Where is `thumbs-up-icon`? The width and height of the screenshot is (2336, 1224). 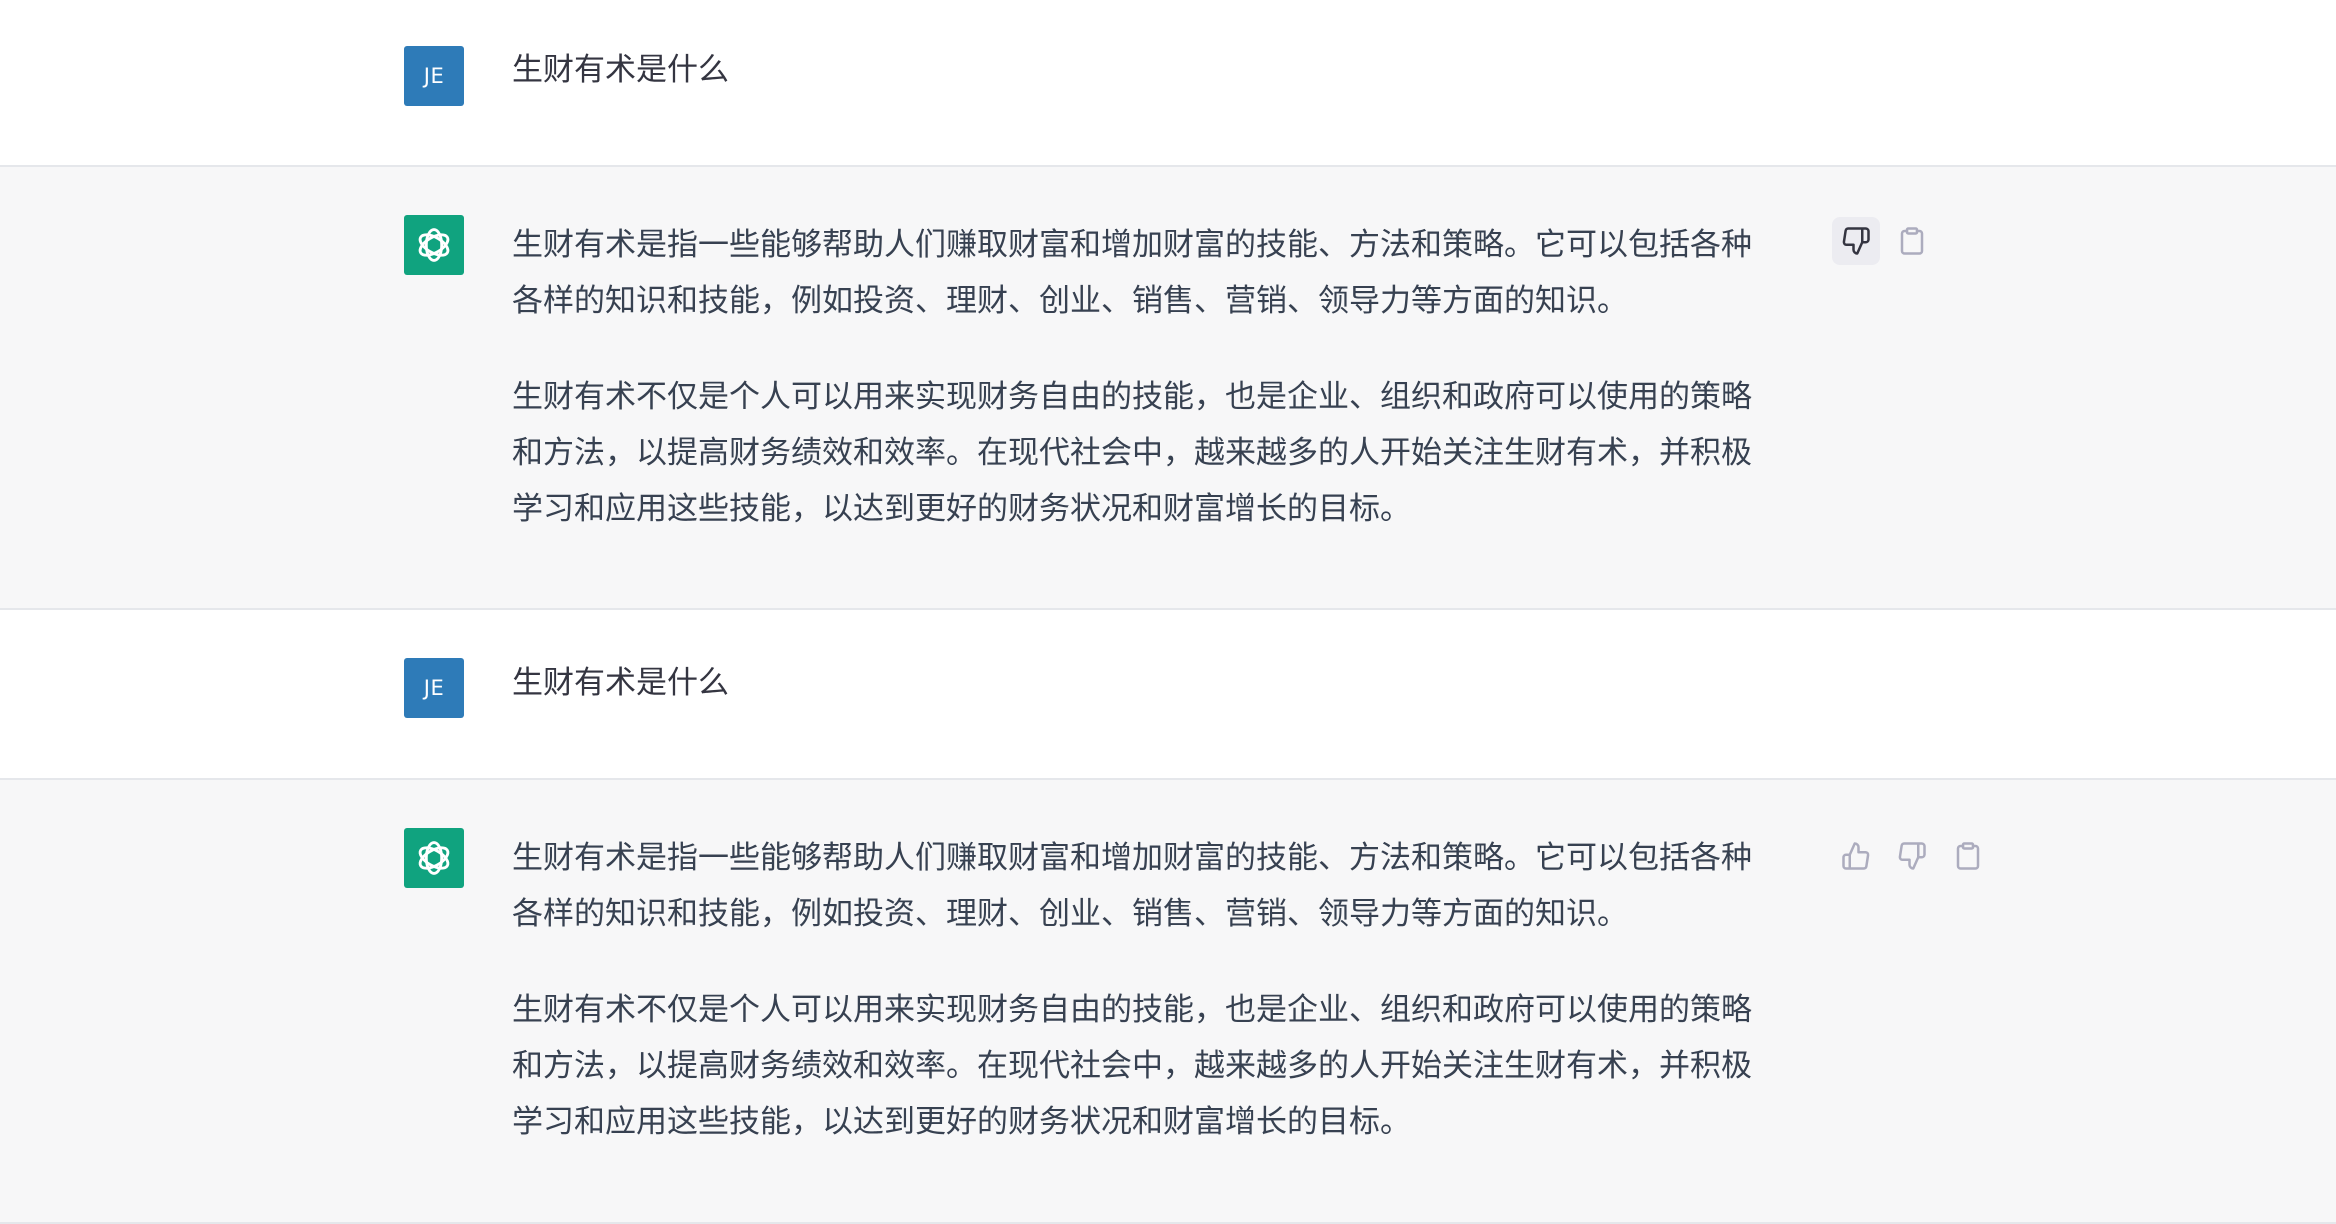
thumbs-up-icon is located at coordinates (1856, 856).